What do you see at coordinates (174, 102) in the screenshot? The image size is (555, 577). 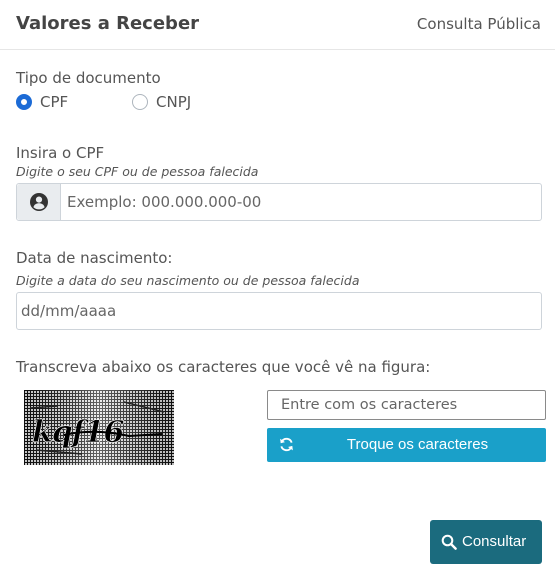 I see `radio-cnpj-label: CNPJ` at bounding box center [174, 102].